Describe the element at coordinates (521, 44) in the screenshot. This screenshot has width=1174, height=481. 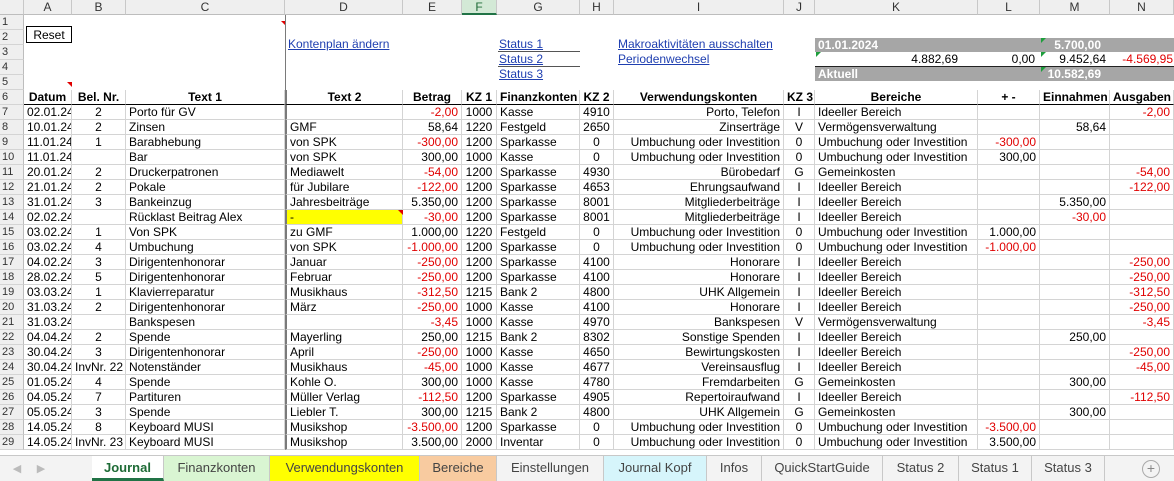
I see `status-1-link: Status 1` at that location.